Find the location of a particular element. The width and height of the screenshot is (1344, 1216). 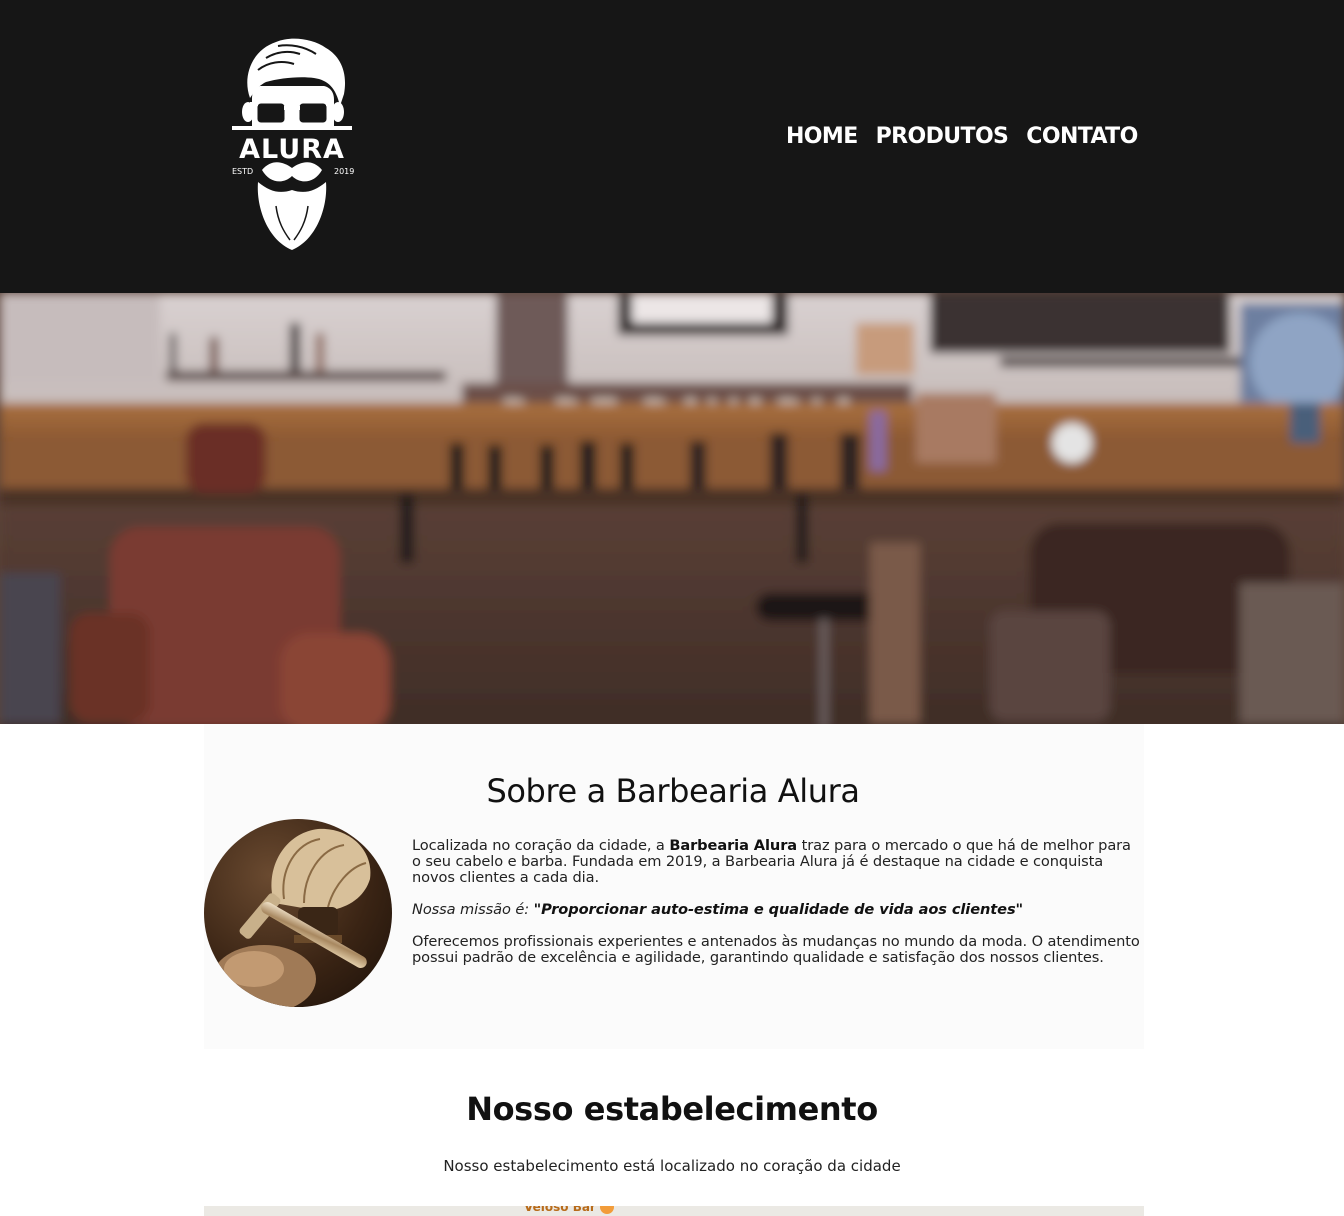

location-map: Veloso Bar is located at coordinates (674, 1211).